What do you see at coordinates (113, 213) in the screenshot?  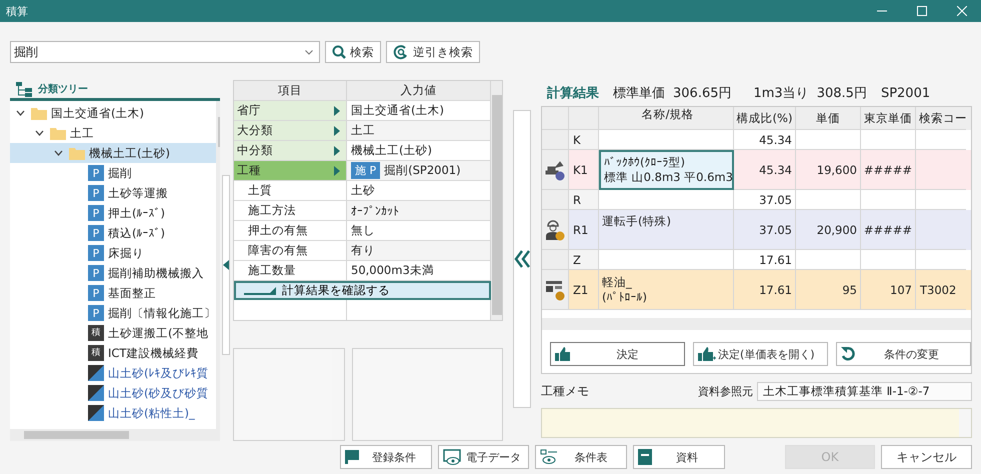 I see `tree-item: P 押土(ﾙｰｽﾞ)` at bounding box center [113, 213].